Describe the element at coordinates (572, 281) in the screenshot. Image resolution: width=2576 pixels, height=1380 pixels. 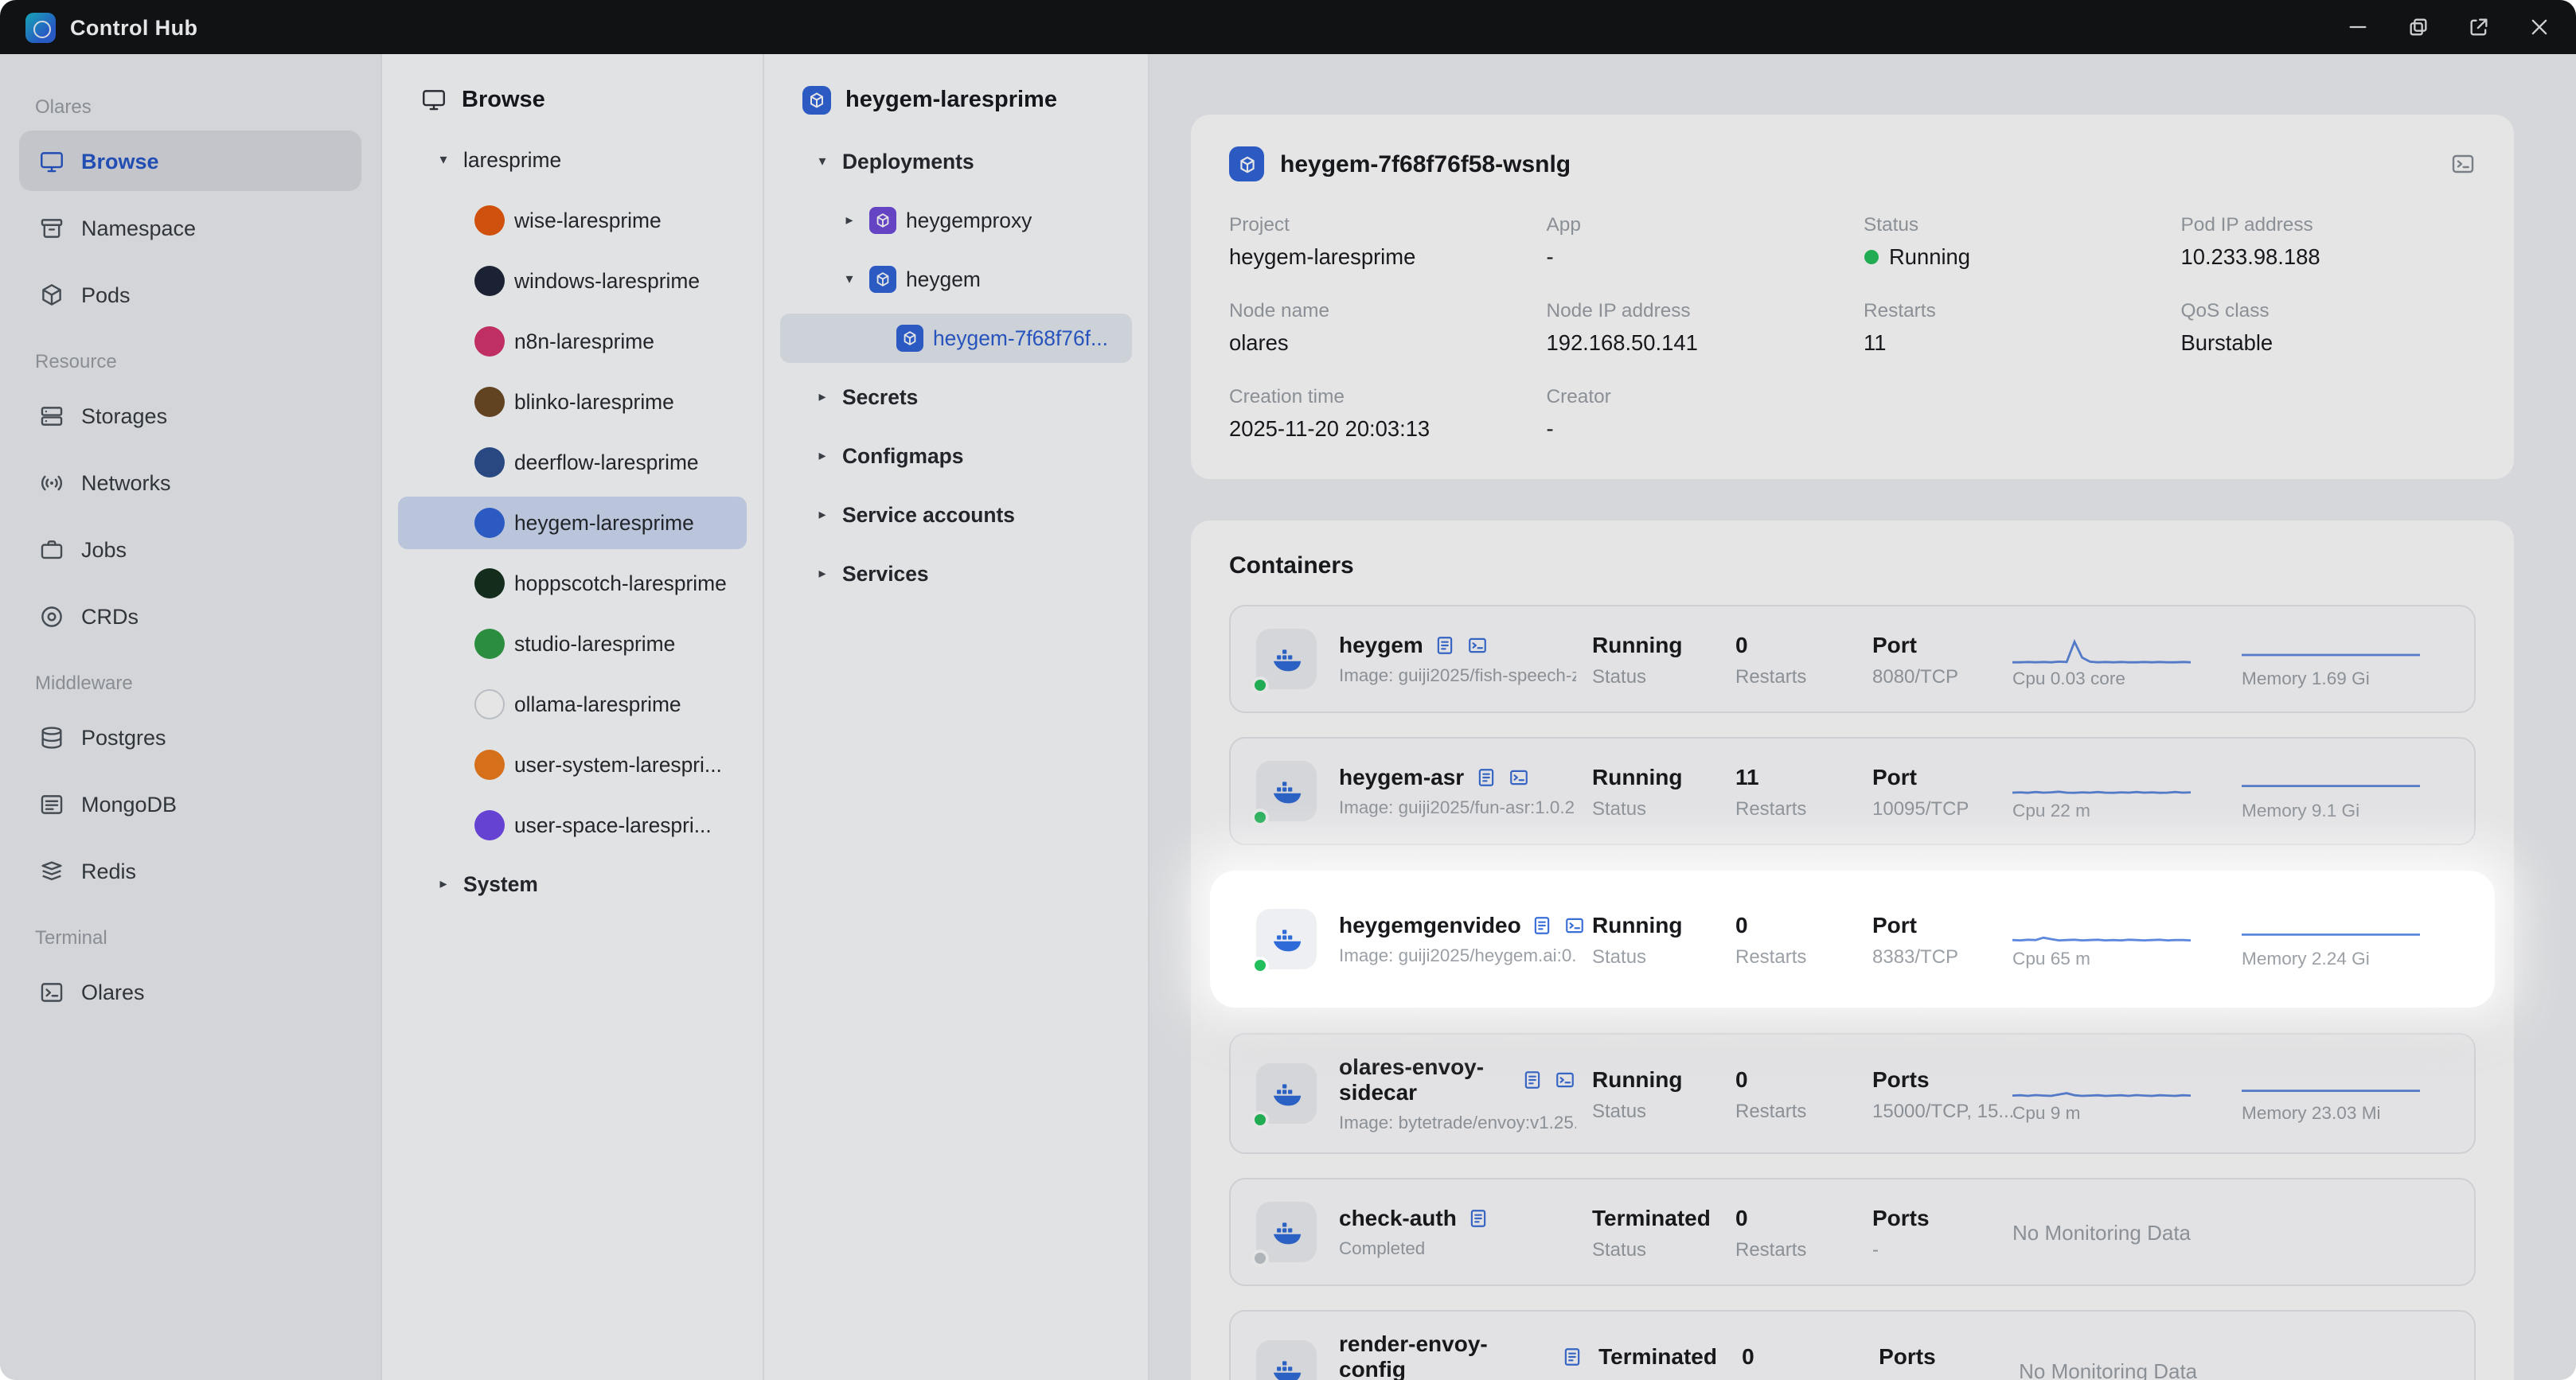
I see `app-tree-item: windows-laresprime` at that location.